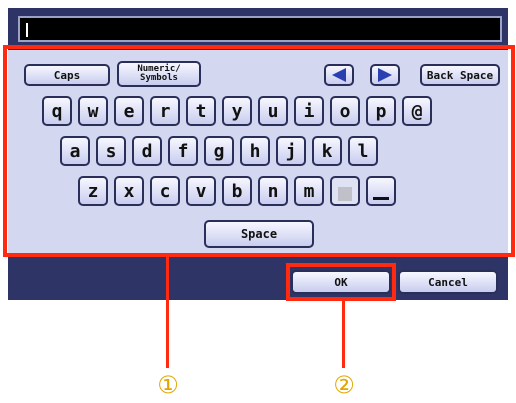 This screenshot has width=516, height=403. I want to click on key-dot, so click(345, 191).